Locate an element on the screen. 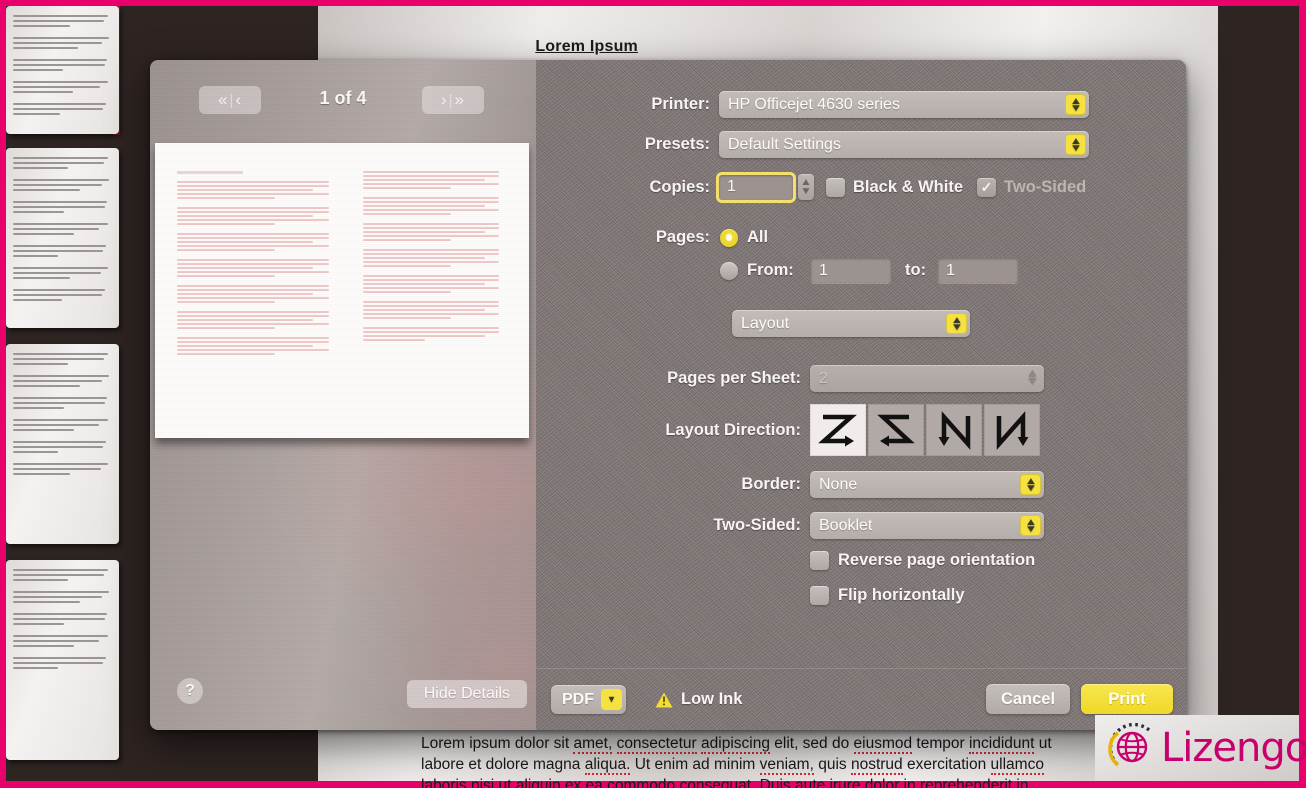  globe-icon is located at coordinates (1132, 748).